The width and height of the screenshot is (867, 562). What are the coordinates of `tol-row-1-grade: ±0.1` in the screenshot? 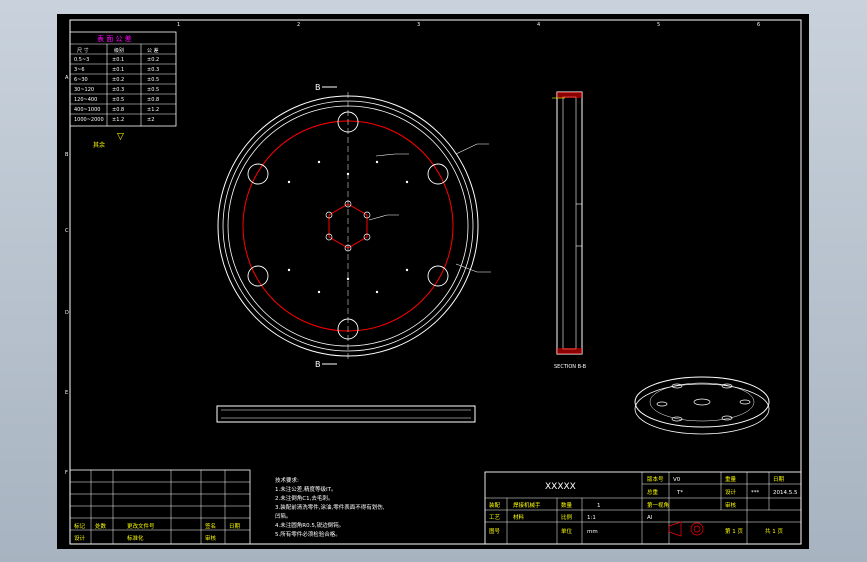 It's located at (118, 60).